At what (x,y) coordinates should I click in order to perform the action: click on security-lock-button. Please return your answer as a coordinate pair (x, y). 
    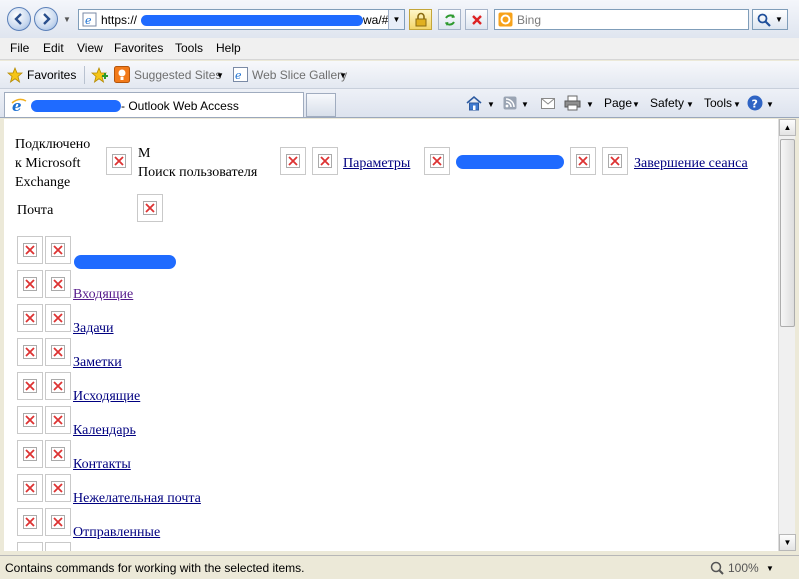
    Looking at the image, I should click on (420, 19).